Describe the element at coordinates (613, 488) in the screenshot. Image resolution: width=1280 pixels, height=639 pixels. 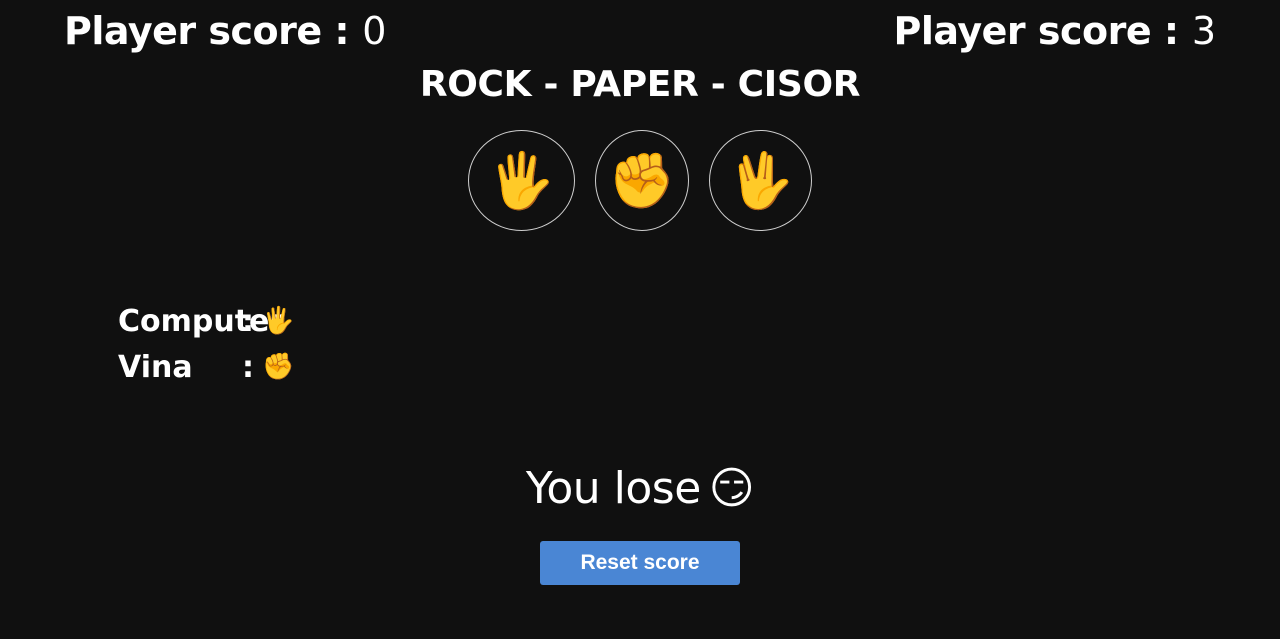
I see `result-text: You lose` at that location.